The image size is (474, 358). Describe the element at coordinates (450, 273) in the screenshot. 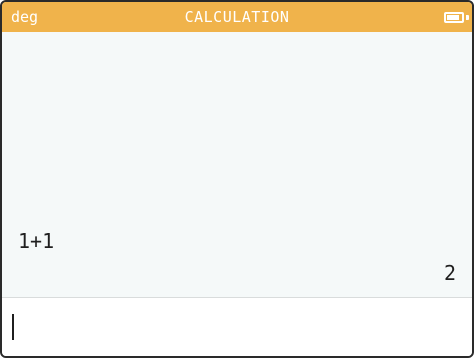

I see `history-result: 2` at that location.